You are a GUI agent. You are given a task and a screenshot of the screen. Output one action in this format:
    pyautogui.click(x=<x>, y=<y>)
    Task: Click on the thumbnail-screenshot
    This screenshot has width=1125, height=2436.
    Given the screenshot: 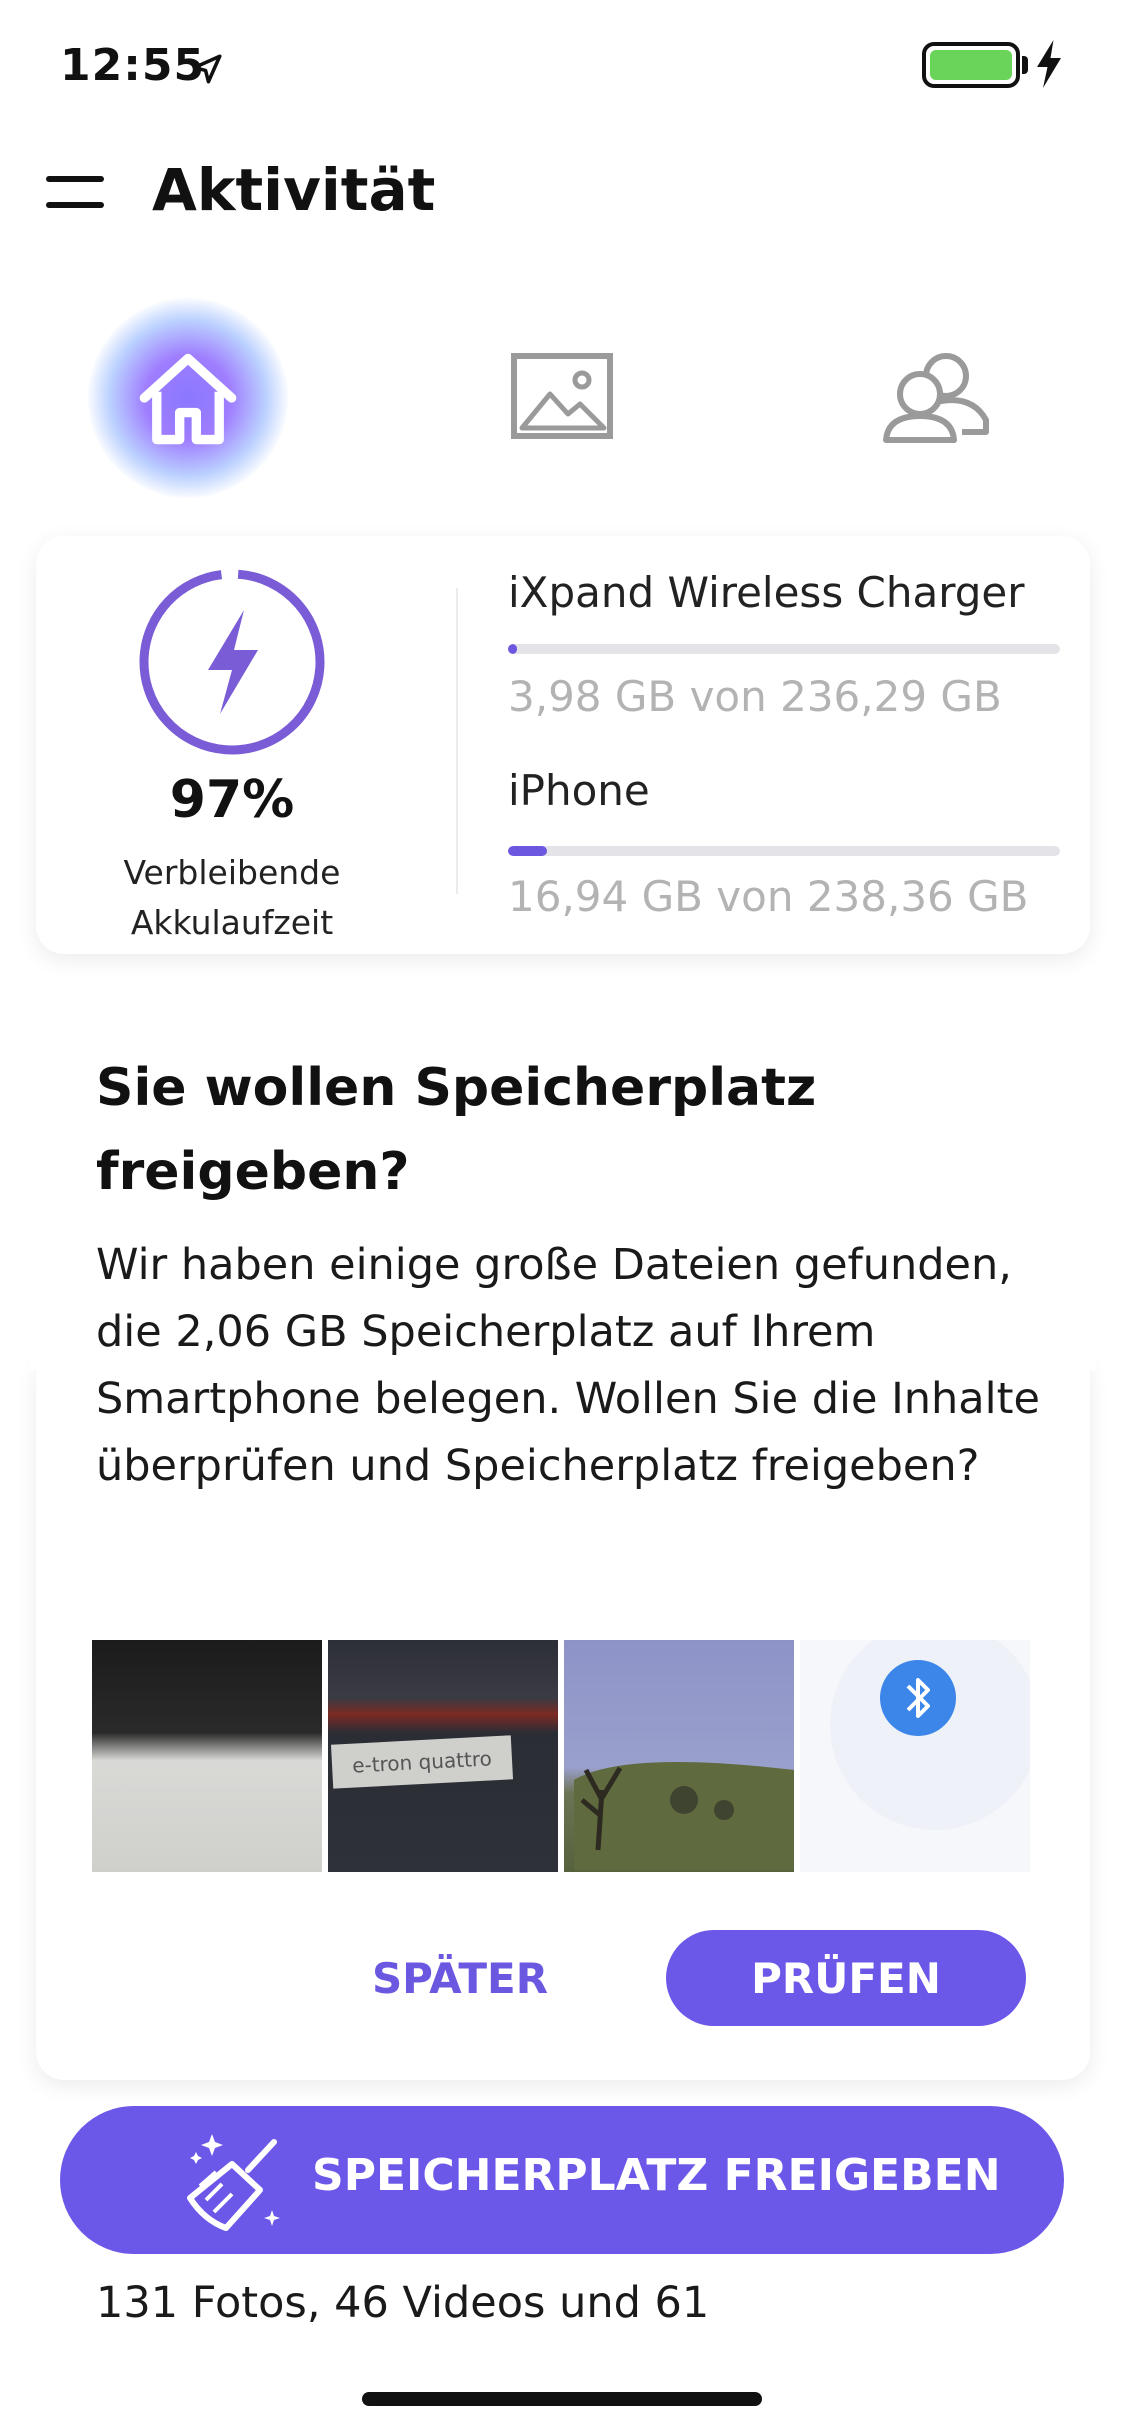 What is the action you would take?
    pyautogui.click(x=915, y=1756)
    